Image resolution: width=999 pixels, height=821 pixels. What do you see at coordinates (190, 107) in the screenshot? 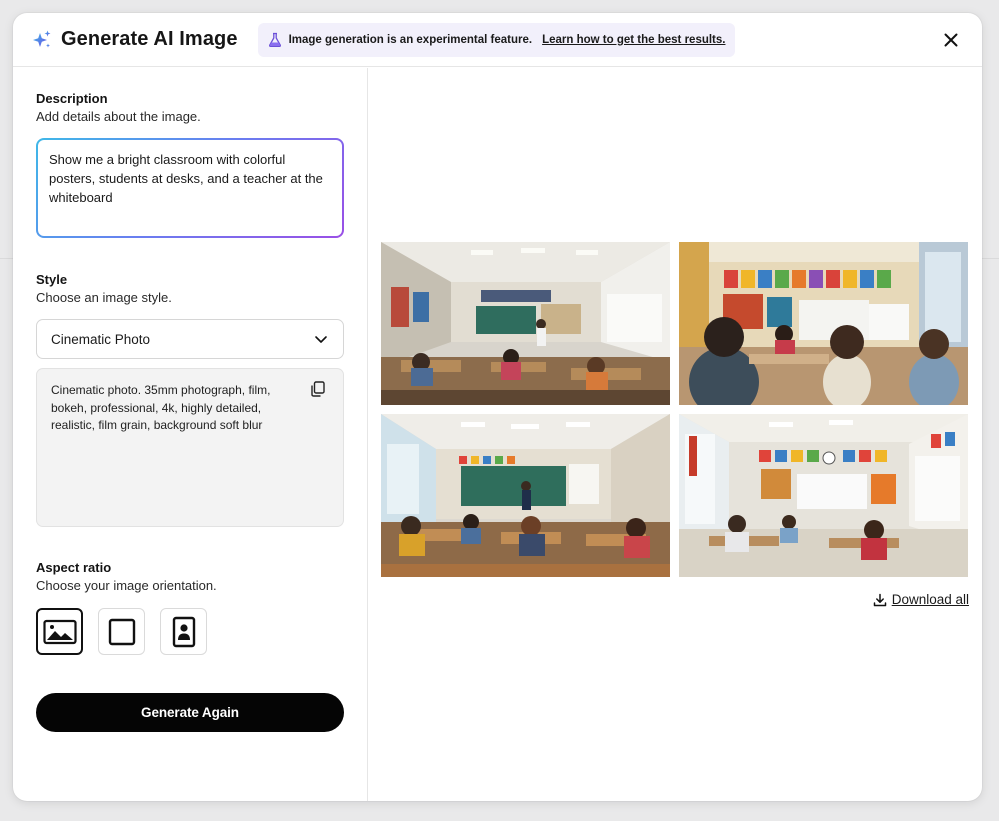
I see `description-section: Description Add details about the image.` at bounding box center [190, 107].